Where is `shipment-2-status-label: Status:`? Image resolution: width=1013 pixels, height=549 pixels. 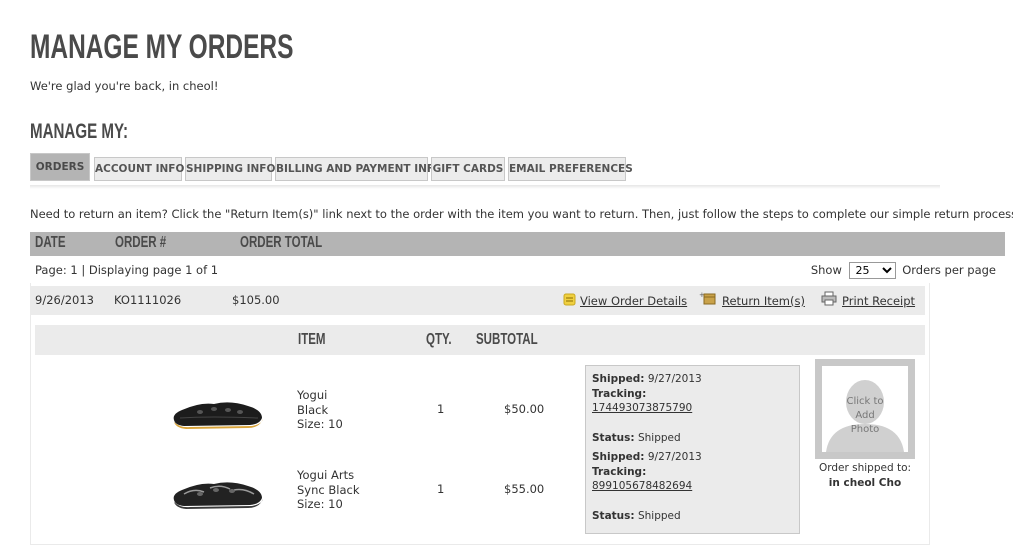 shipment-2-status-label: Status: is located at coordinates (613, 515).